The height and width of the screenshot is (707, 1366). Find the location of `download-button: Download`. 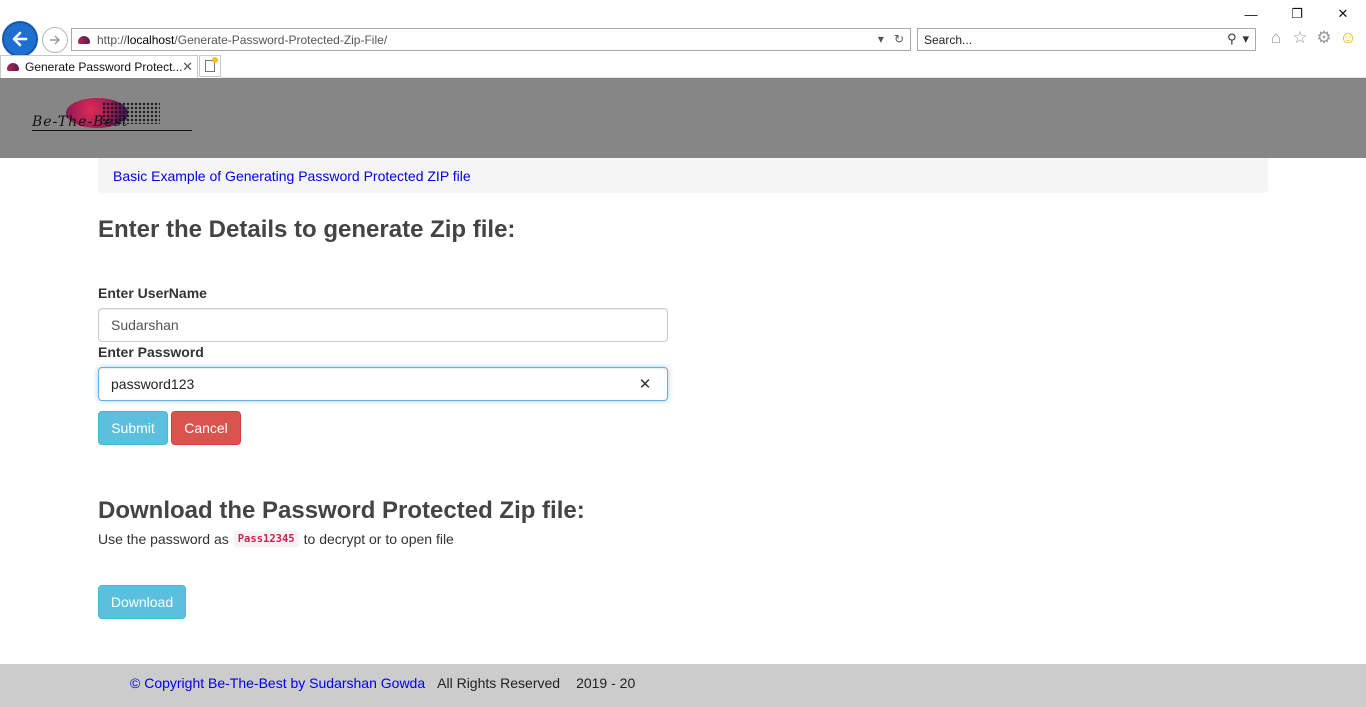

download-button: Download is located at coordinates (142, 602).